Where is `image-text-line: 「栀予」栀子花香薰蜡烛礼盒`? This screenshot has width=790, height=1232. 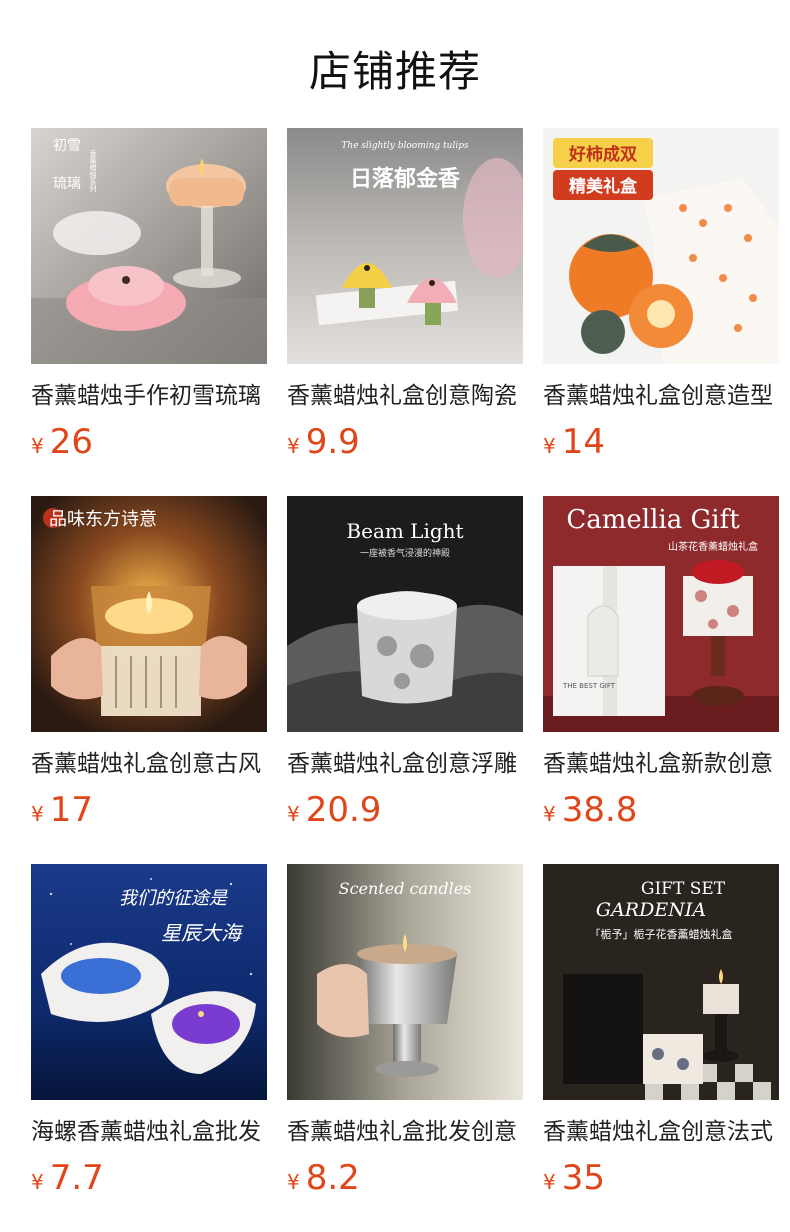
image-text-line: 「栀予」栀子花香薰蜡烛礼盒 is located at coordinates (661, 934).